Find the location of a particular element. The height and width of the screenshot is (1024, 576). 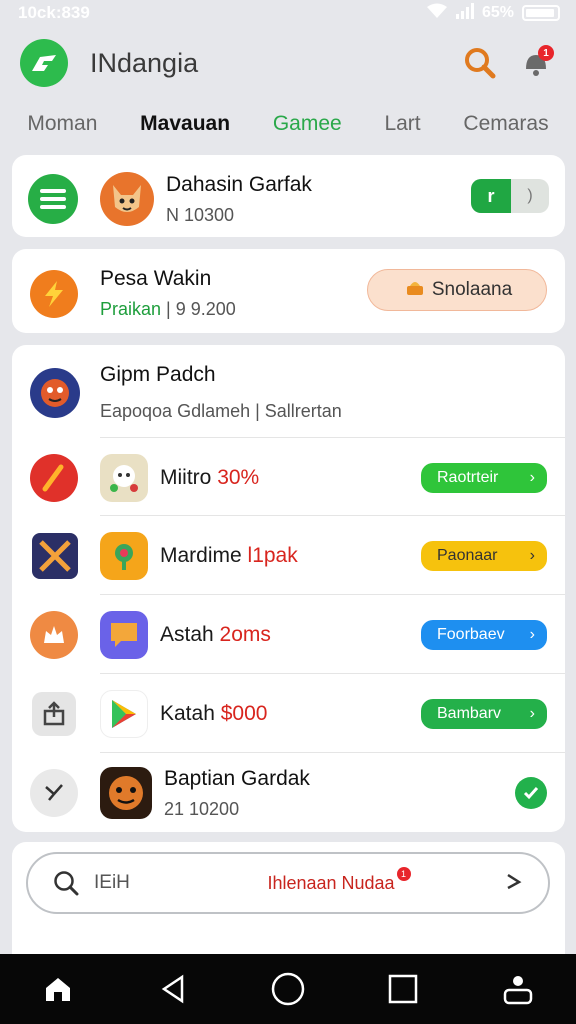

item-action-button: Raotrteir › is located at coordinates (484, 478).